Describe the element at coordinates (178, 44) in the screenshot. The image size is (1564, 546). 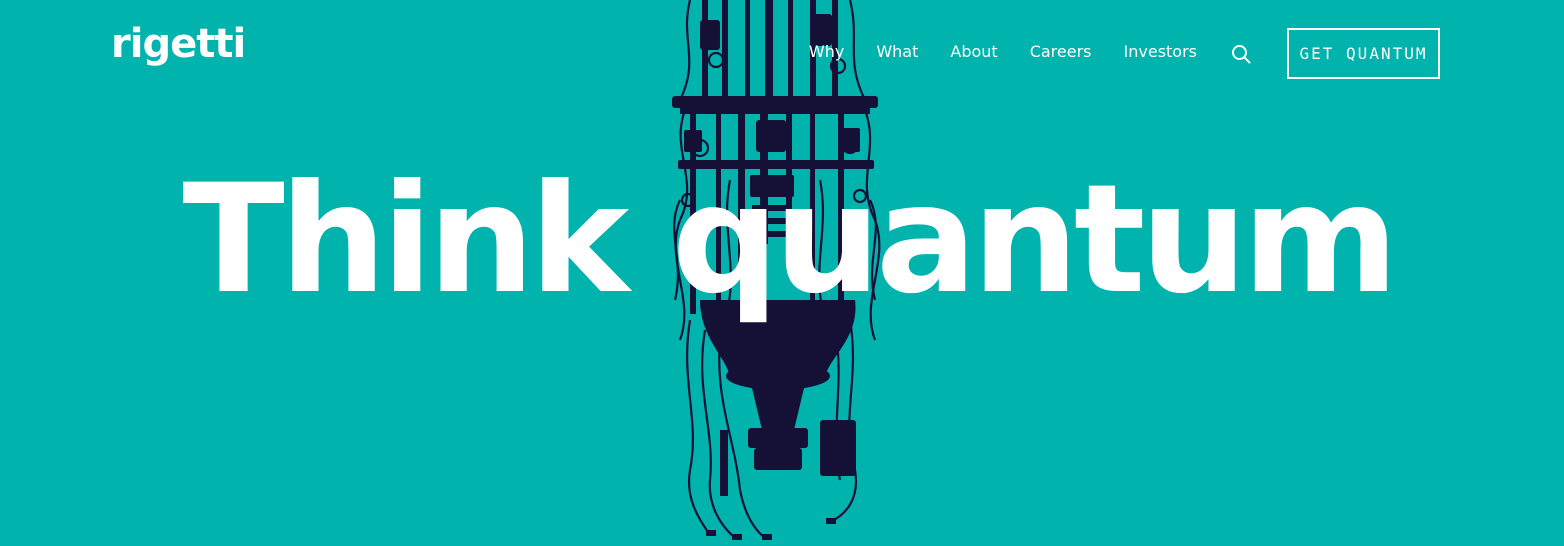
I see `rigetti-logo: rigetti` at that location.